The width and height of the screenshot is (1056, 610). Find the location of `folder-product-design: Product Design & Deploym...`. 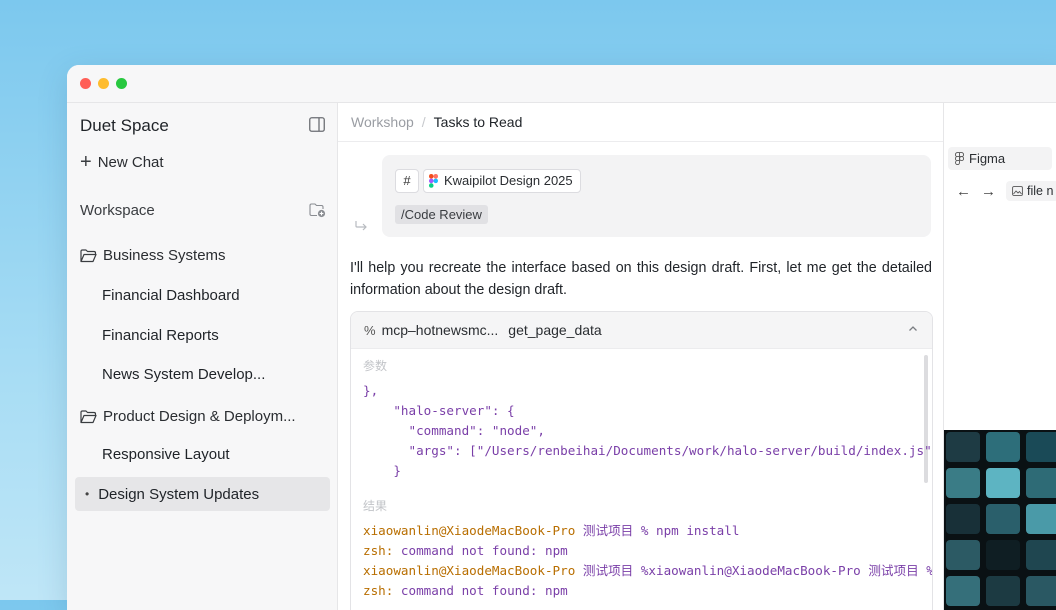

folder-product-design: Product Design & Deploym... is located at coordinates (188, 416).